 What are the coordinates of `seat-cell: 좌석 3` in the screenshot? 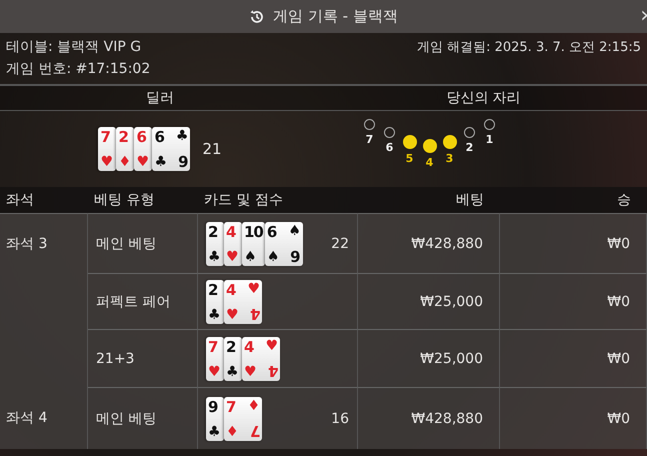 It's located at (44, 243).